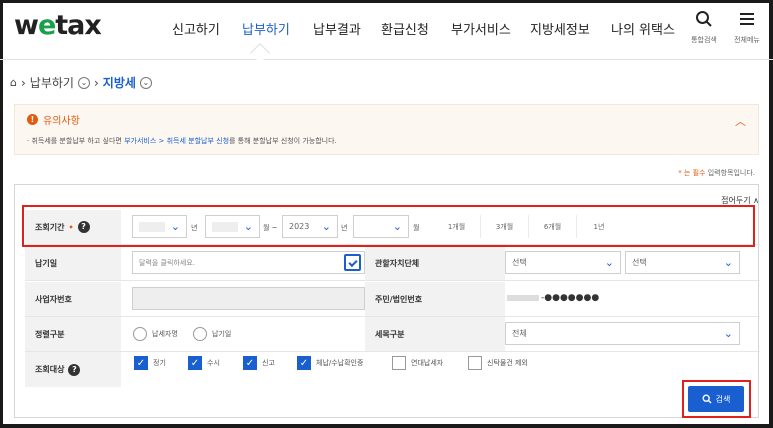 The height and width of the screenshot is (428, 773). Describe the element at coordinates (747, 19) in the screenshot. I see `hamburger-icon` at that location.